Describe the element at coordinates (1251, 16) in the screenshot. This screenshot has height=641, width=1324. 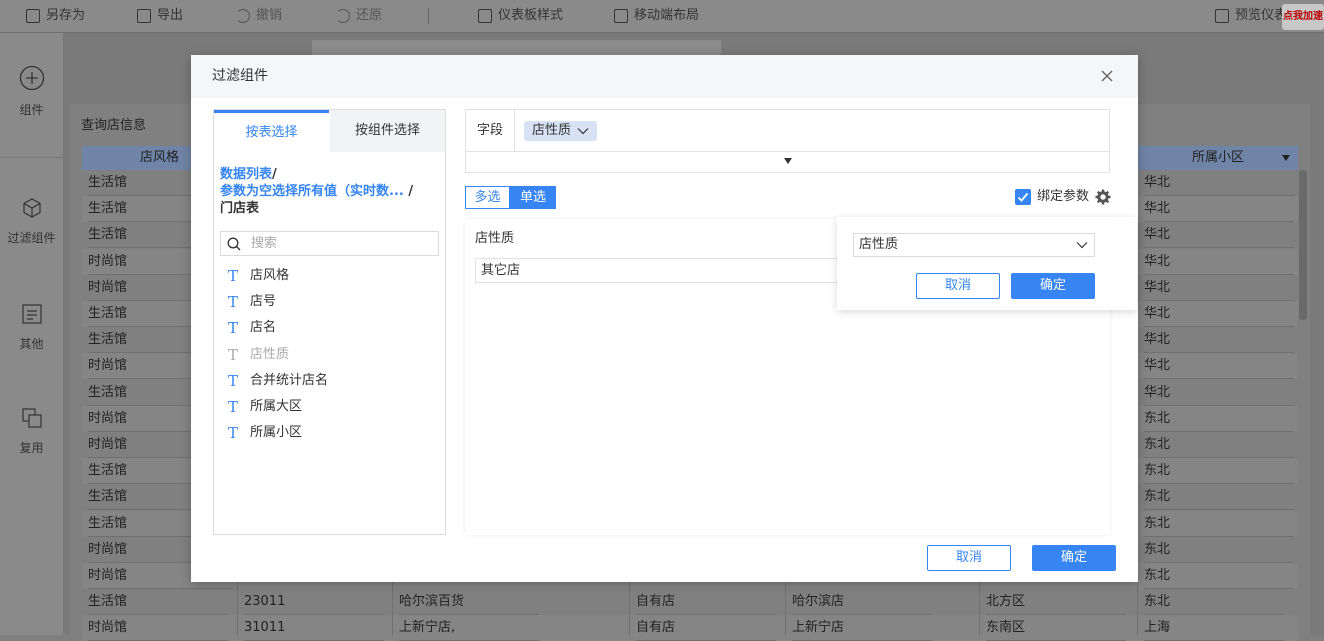
I see `preview-button: 预览仪表` at that location.